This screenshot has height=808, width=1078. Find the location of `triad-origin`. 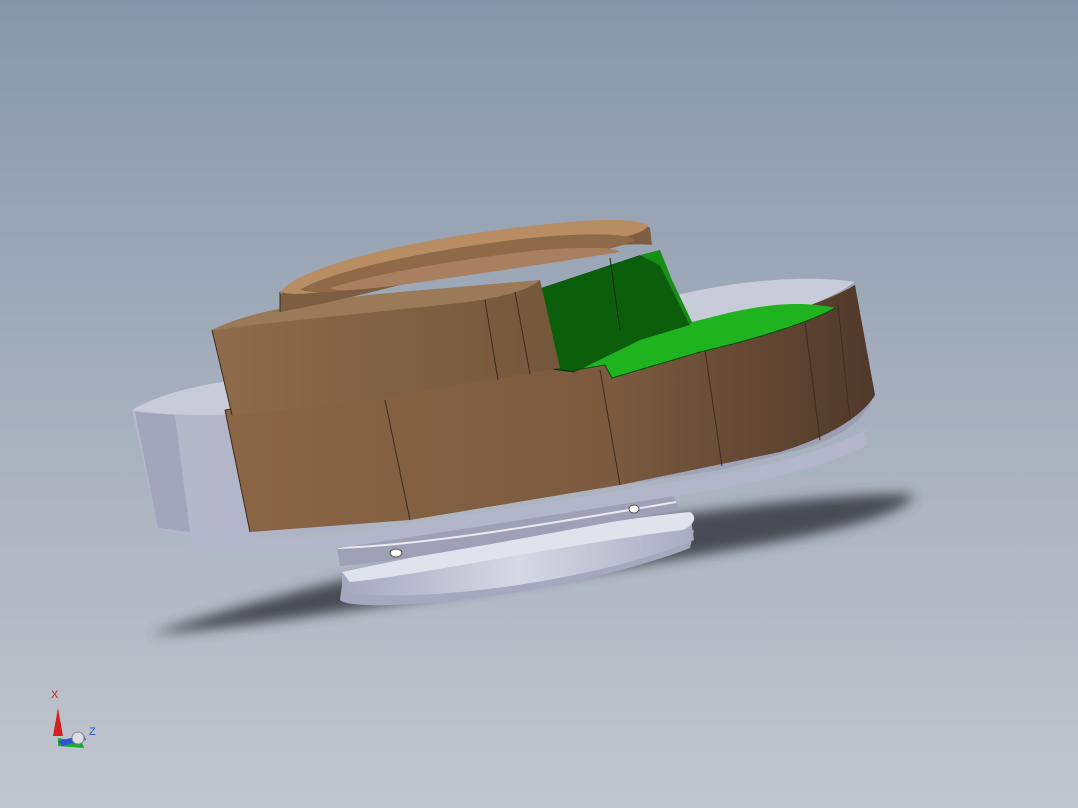

triad-origin is located at coordinates (78, 738).